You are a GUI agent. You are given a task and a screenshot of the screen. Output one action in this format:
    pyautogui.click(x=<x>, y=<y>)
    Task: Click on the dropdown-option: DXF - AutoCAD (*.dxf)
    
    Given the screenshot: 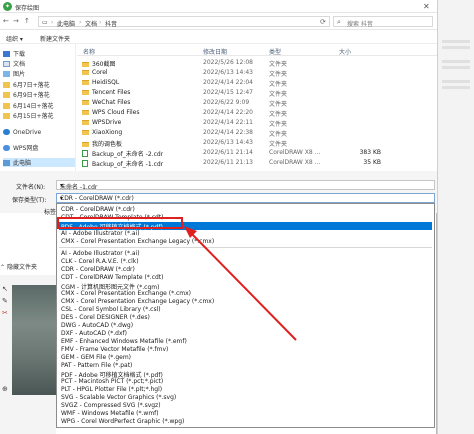 What is the action you would take?
    pyautogui.click(x=245, y=334)
    